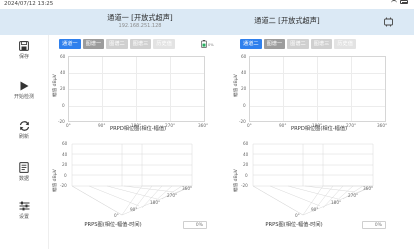 This screenshot has width=414, height=249. What do you see at coordinates (23, 57) in the screenshot?
I see `sidebar-item-label: 保存` at bounding box center [23, 57].